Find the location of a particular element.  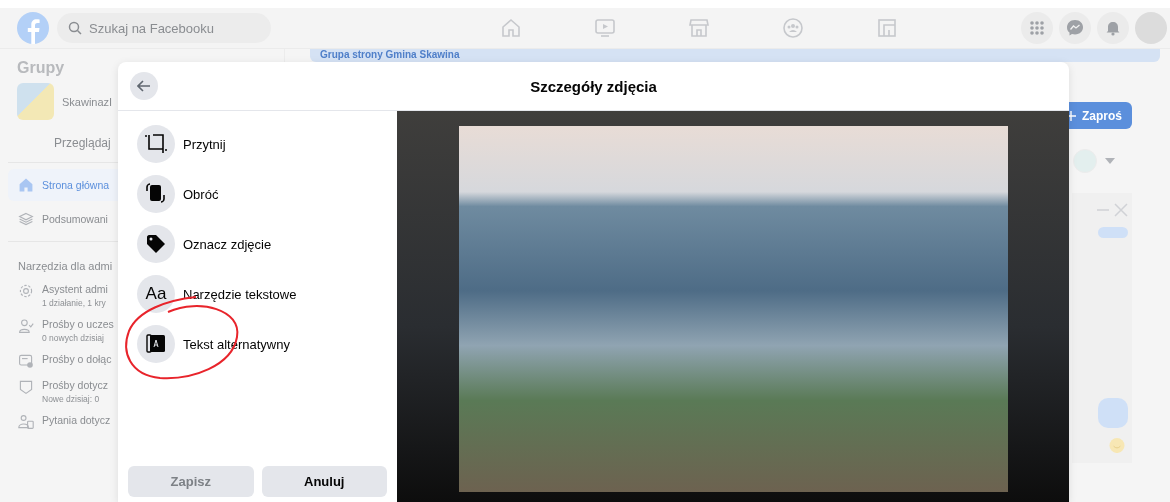

messenger-icon is located at coordinates (1075, 28).